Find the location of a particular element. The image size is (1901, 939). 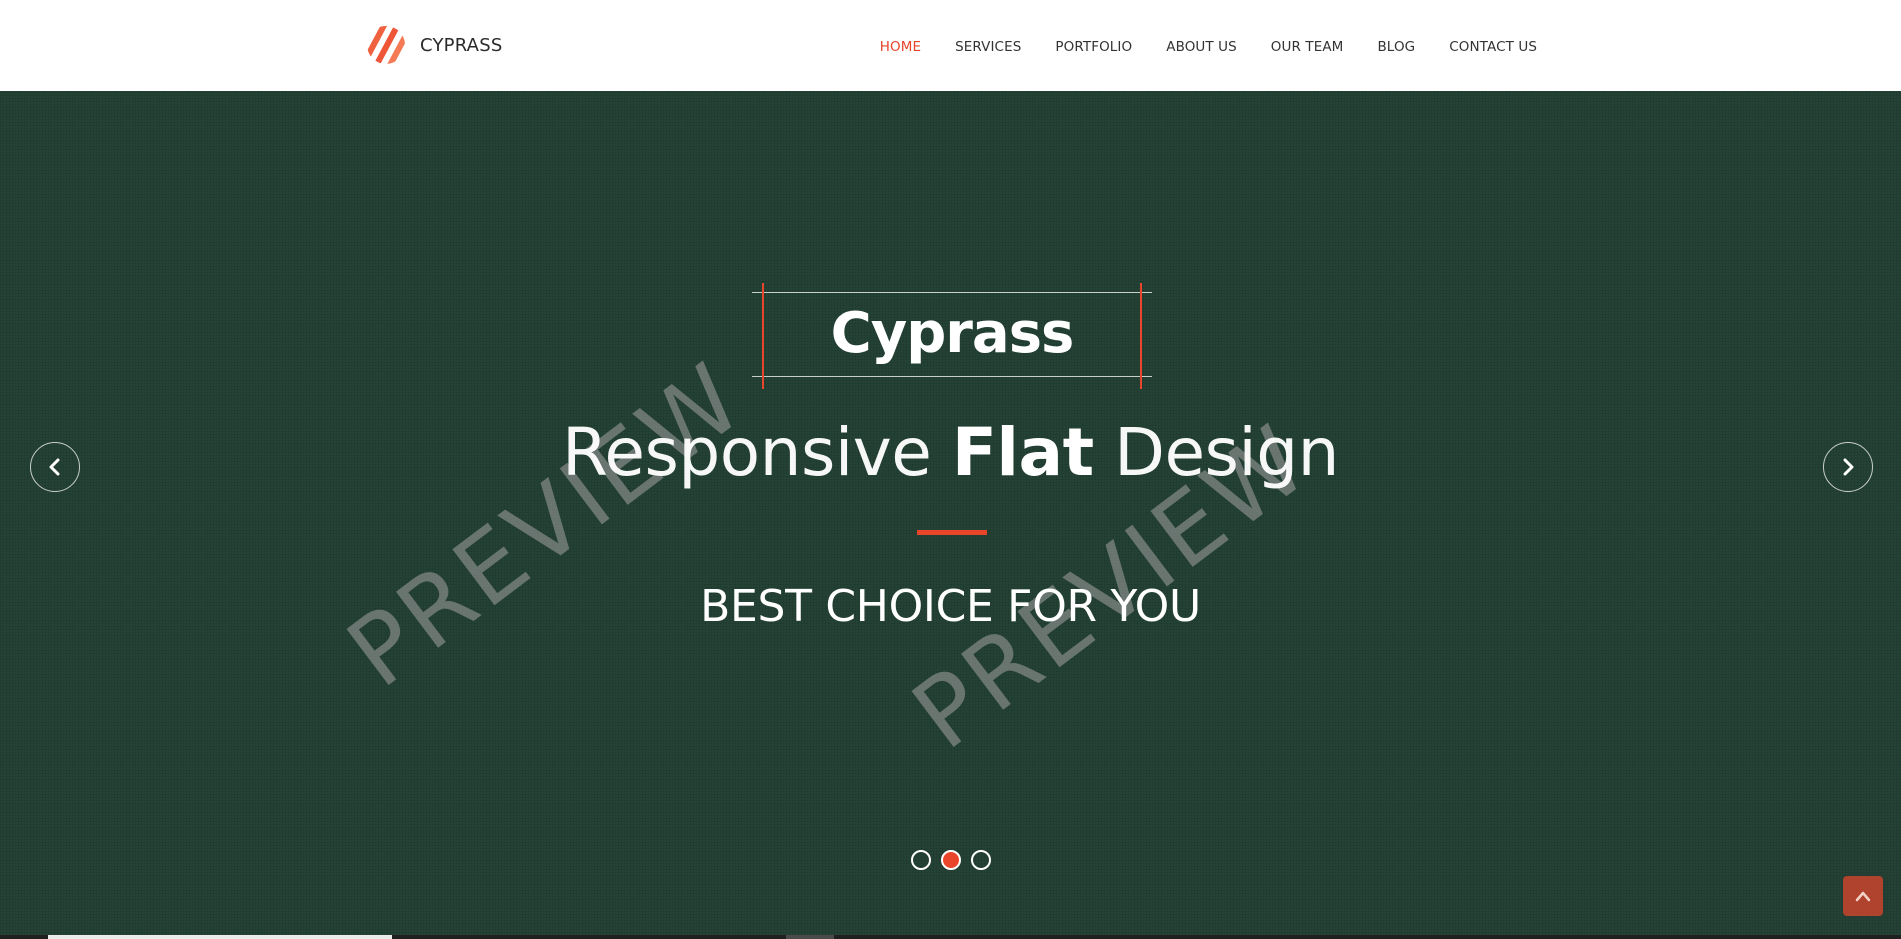

nav-item-home: HOME is located at coordinates (900, 47).